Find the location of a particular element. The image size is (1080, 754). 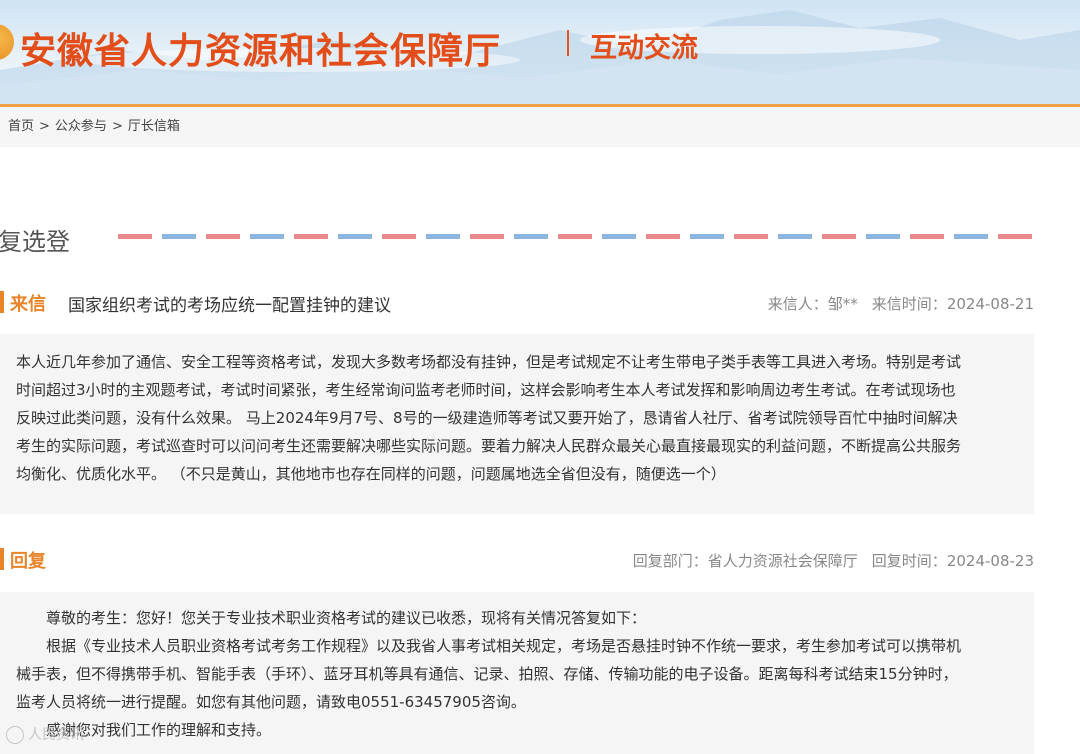

reply-tag: 回复 is located at coordinates (28, 561).